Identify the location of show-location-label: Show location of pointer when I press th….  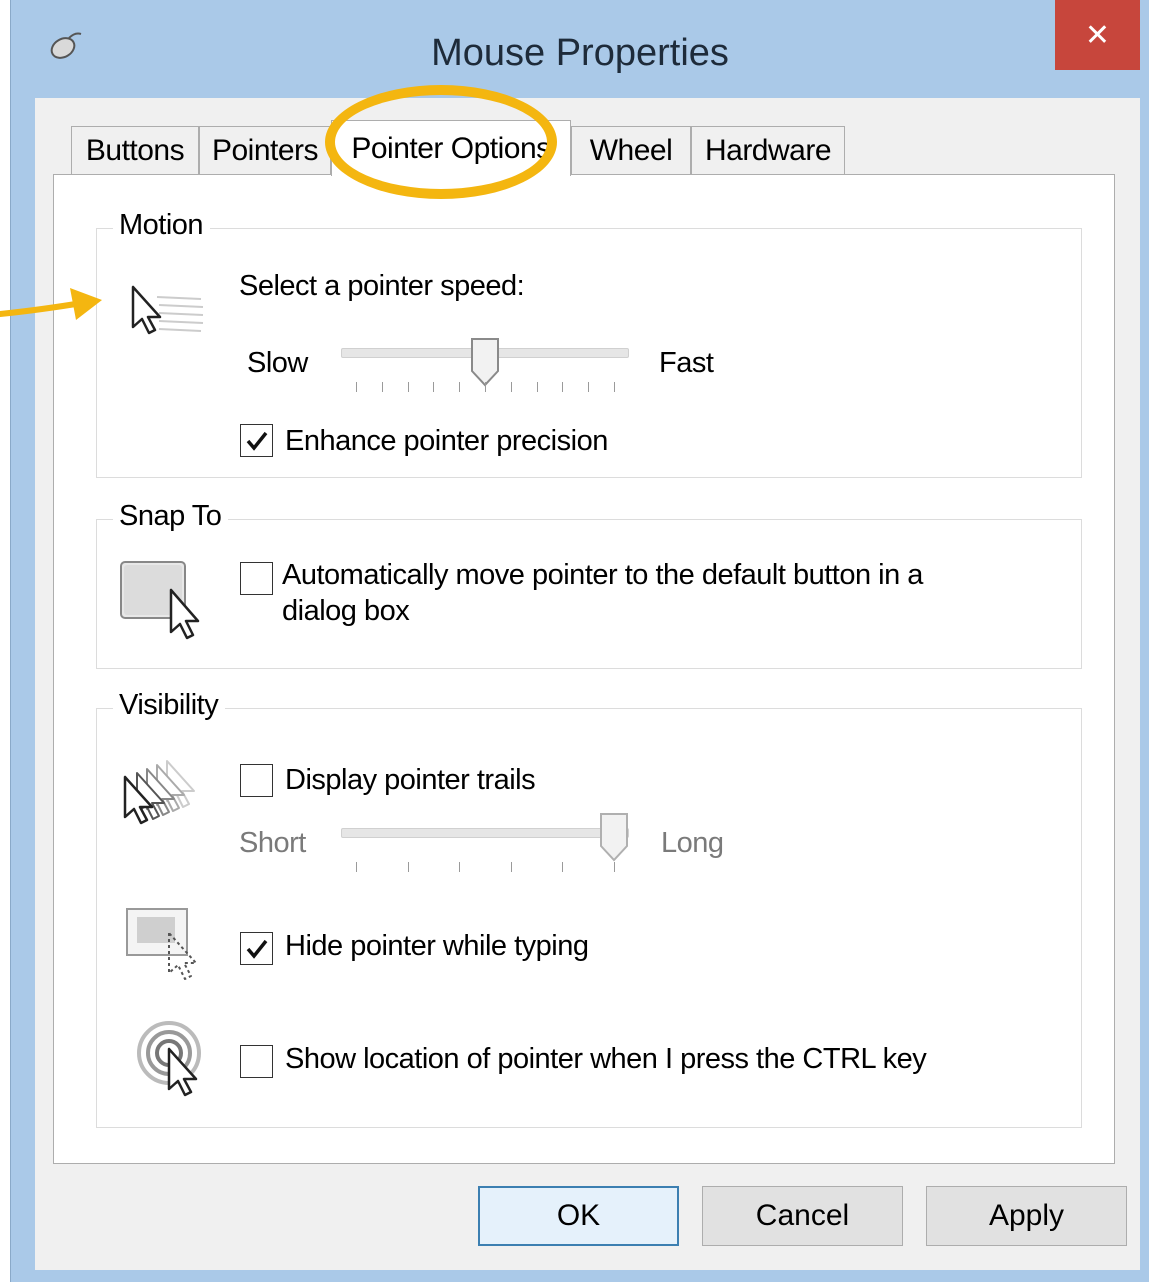
(606, 1059).